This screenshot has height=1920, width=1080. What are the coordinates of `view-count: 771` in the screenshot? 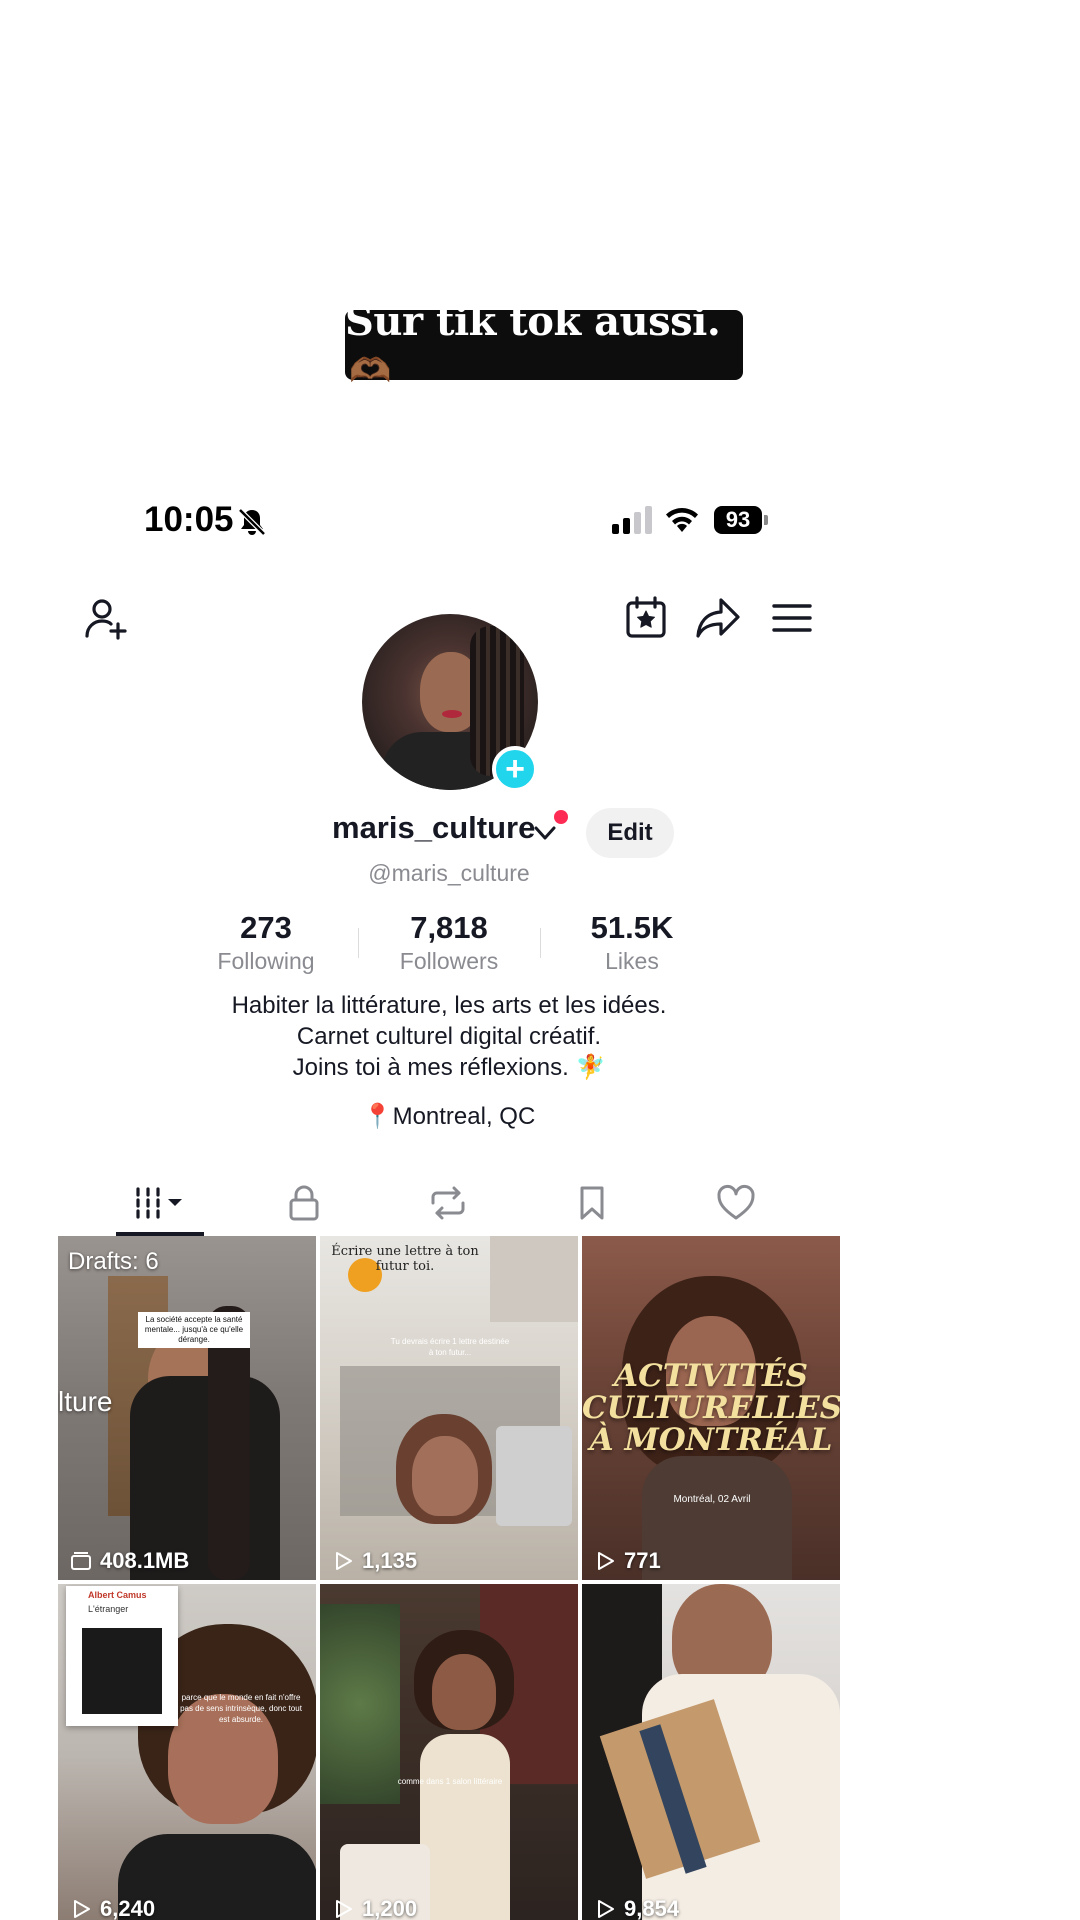 It's located at (627, 1561).